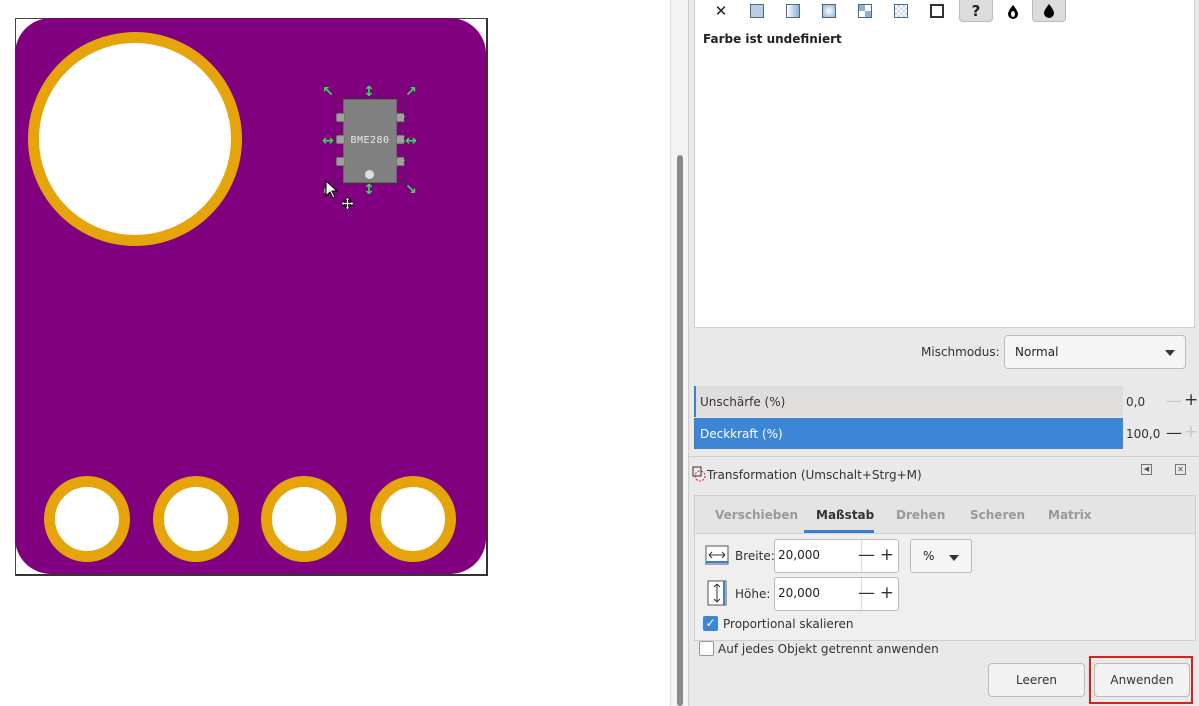 Image resolution: width=1199 pixels, height=706 pixels. Describe the element at coordinates (944, 456) in the screenshot. I see `dock-separator` at that location.